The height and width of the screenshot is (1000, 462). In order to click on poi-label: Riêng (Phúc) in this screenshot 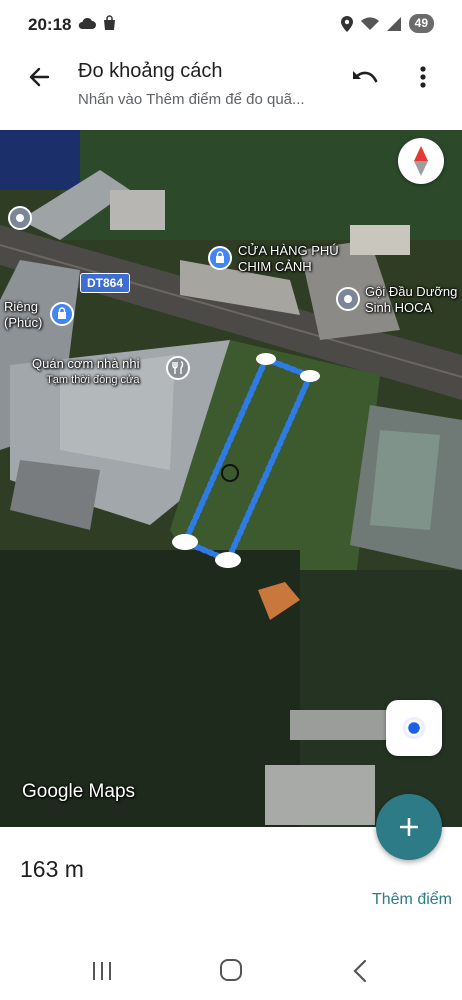, I will do `click(23, 315)`.